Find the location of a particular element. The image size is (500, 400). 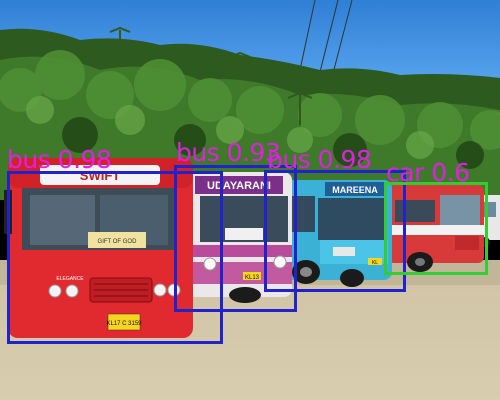

detection-label-bus-1: bus 0.98 is located at coordinates (59, 159).